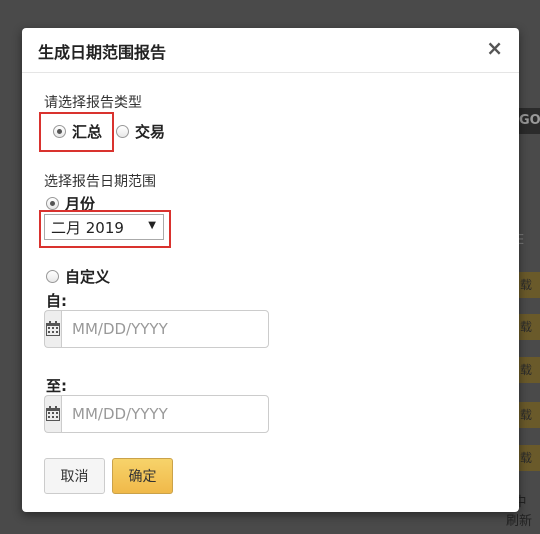  I want to click on radio-custom: 自定义, so click(78, 276).